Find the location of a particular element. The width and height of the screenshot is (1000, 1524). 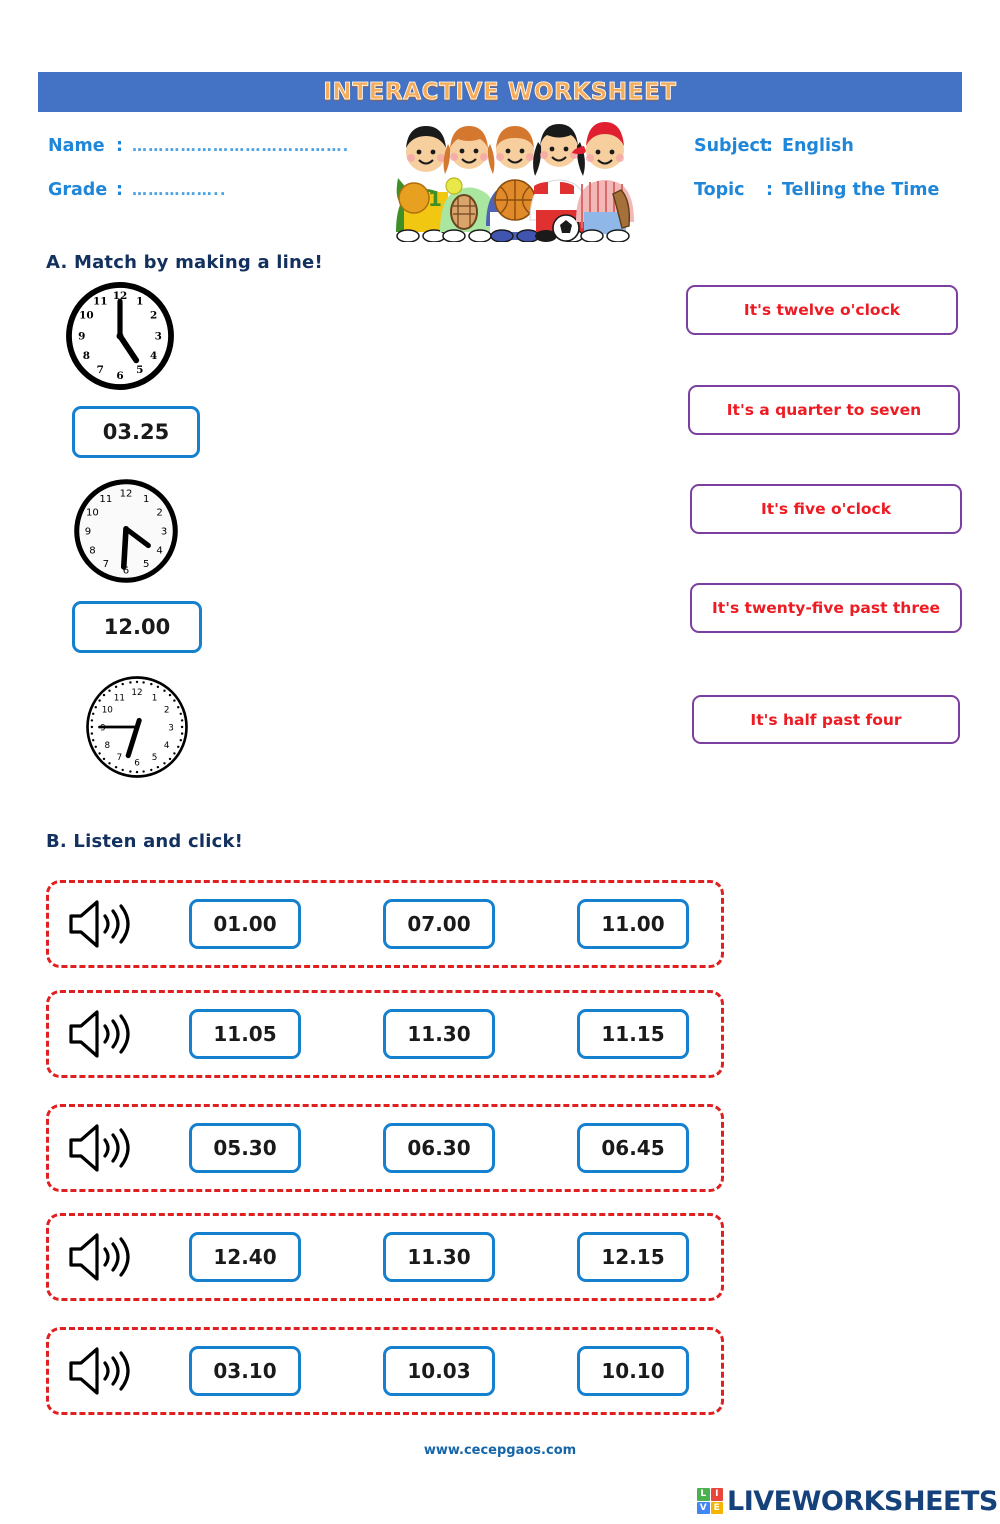

option-box: 10.10 is located at coordinates (633, 1371).